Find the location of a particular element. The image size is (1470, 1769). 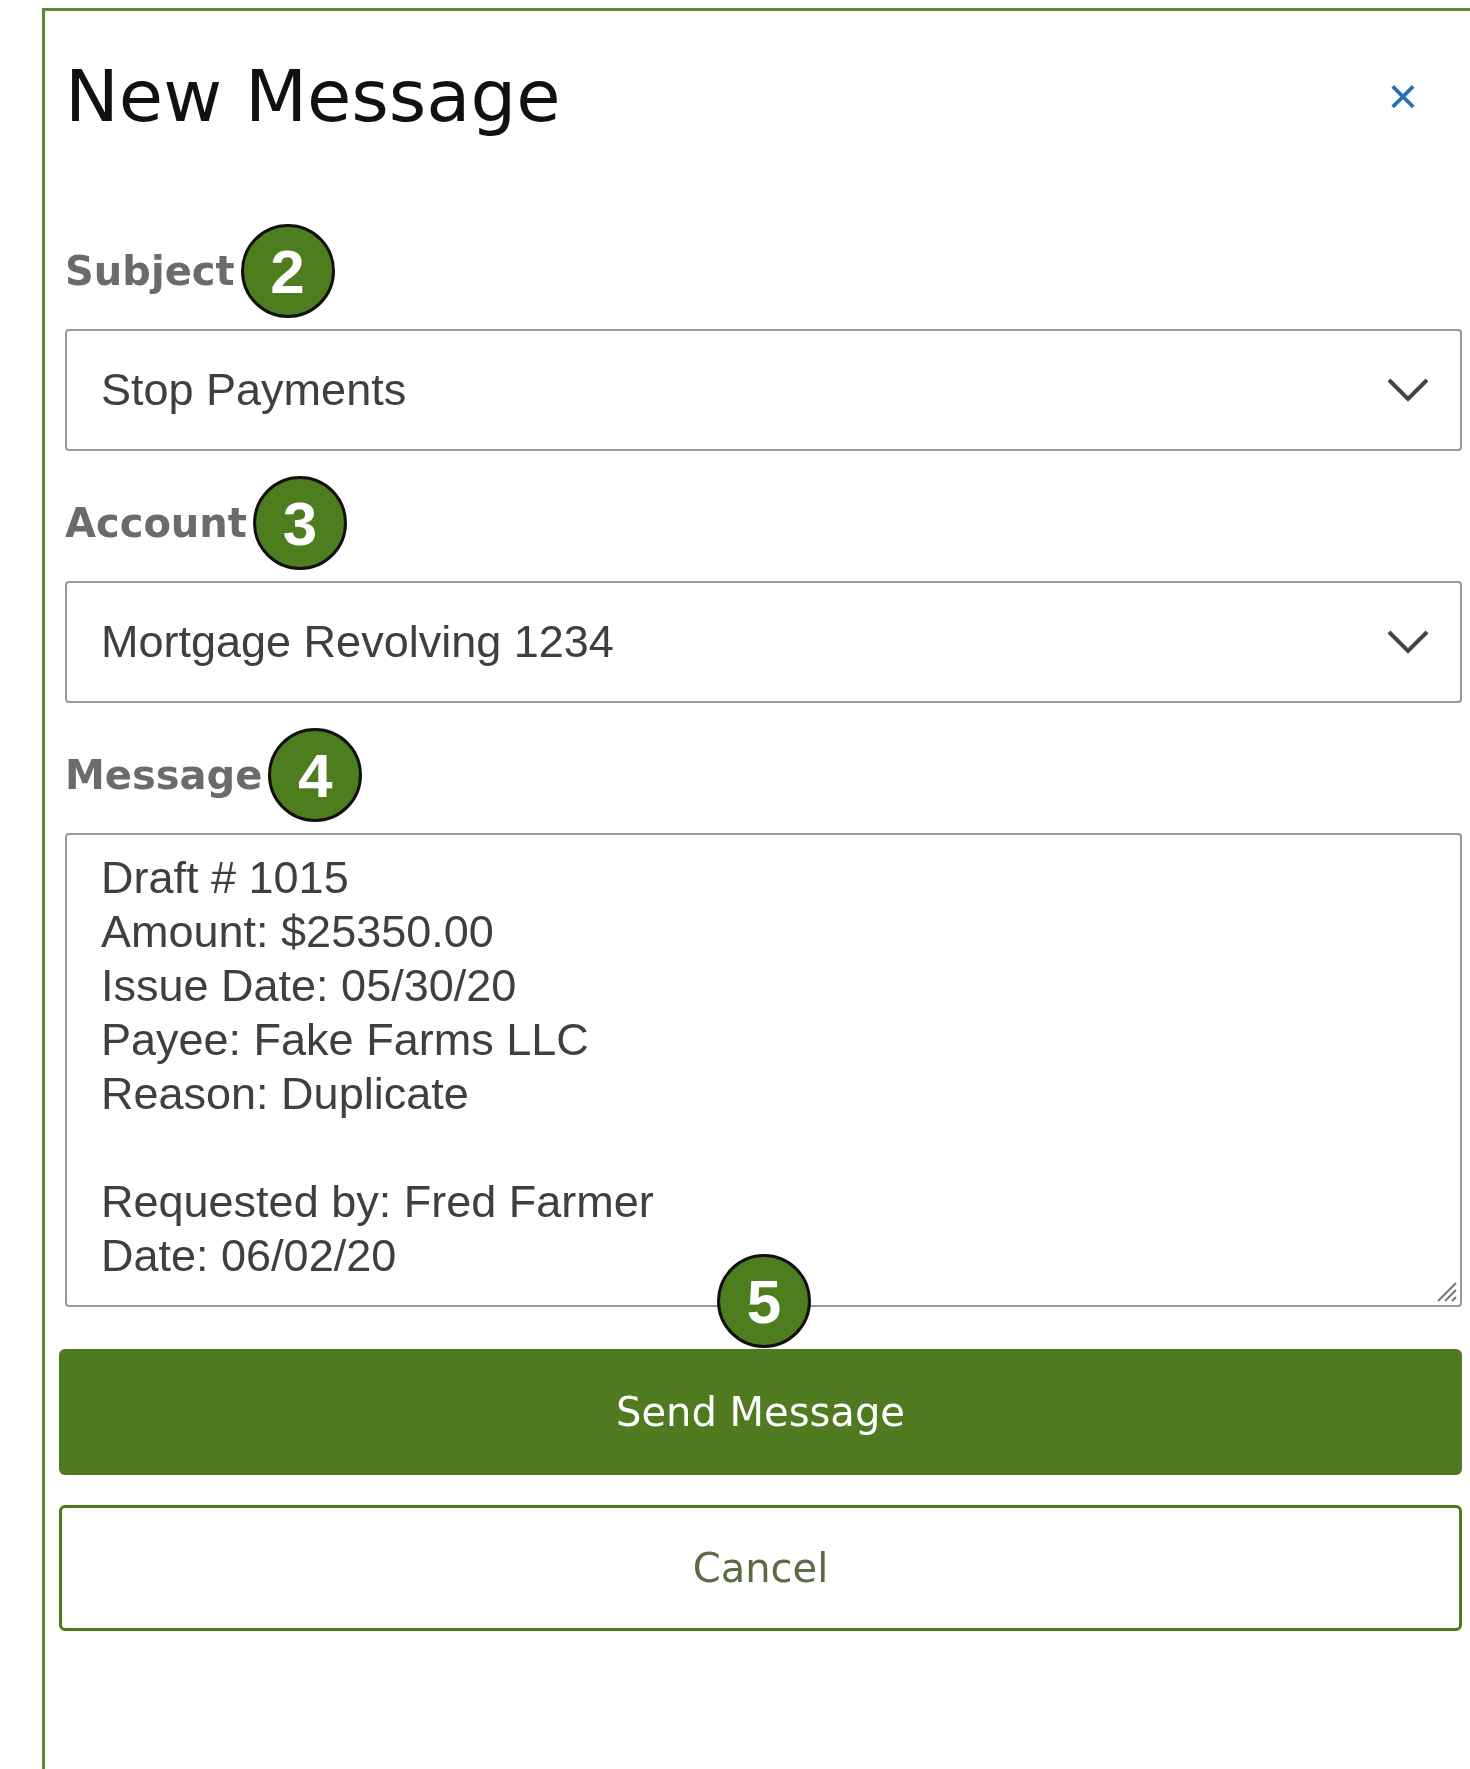

send-message-button: Send Message is located at coordinates (760, 1412).